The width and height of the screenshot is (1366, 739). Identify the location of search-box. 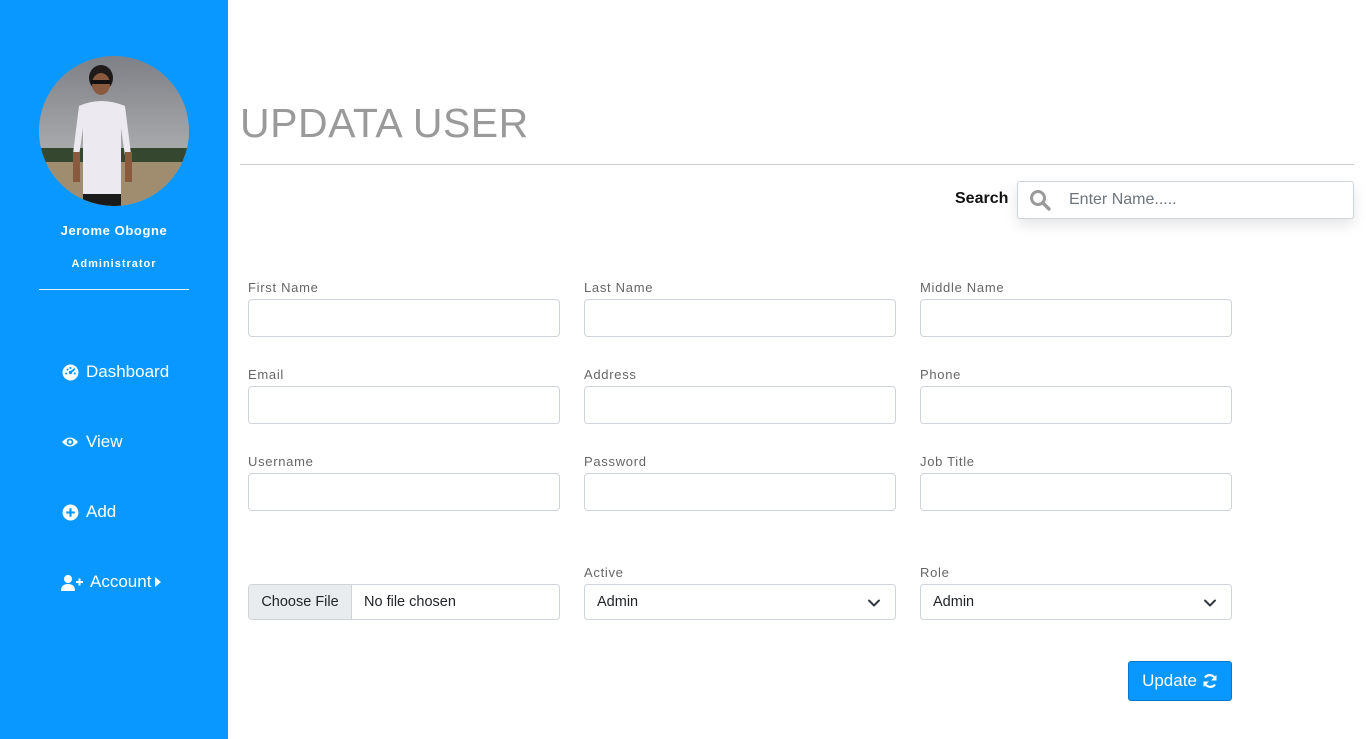
(1185, 200).